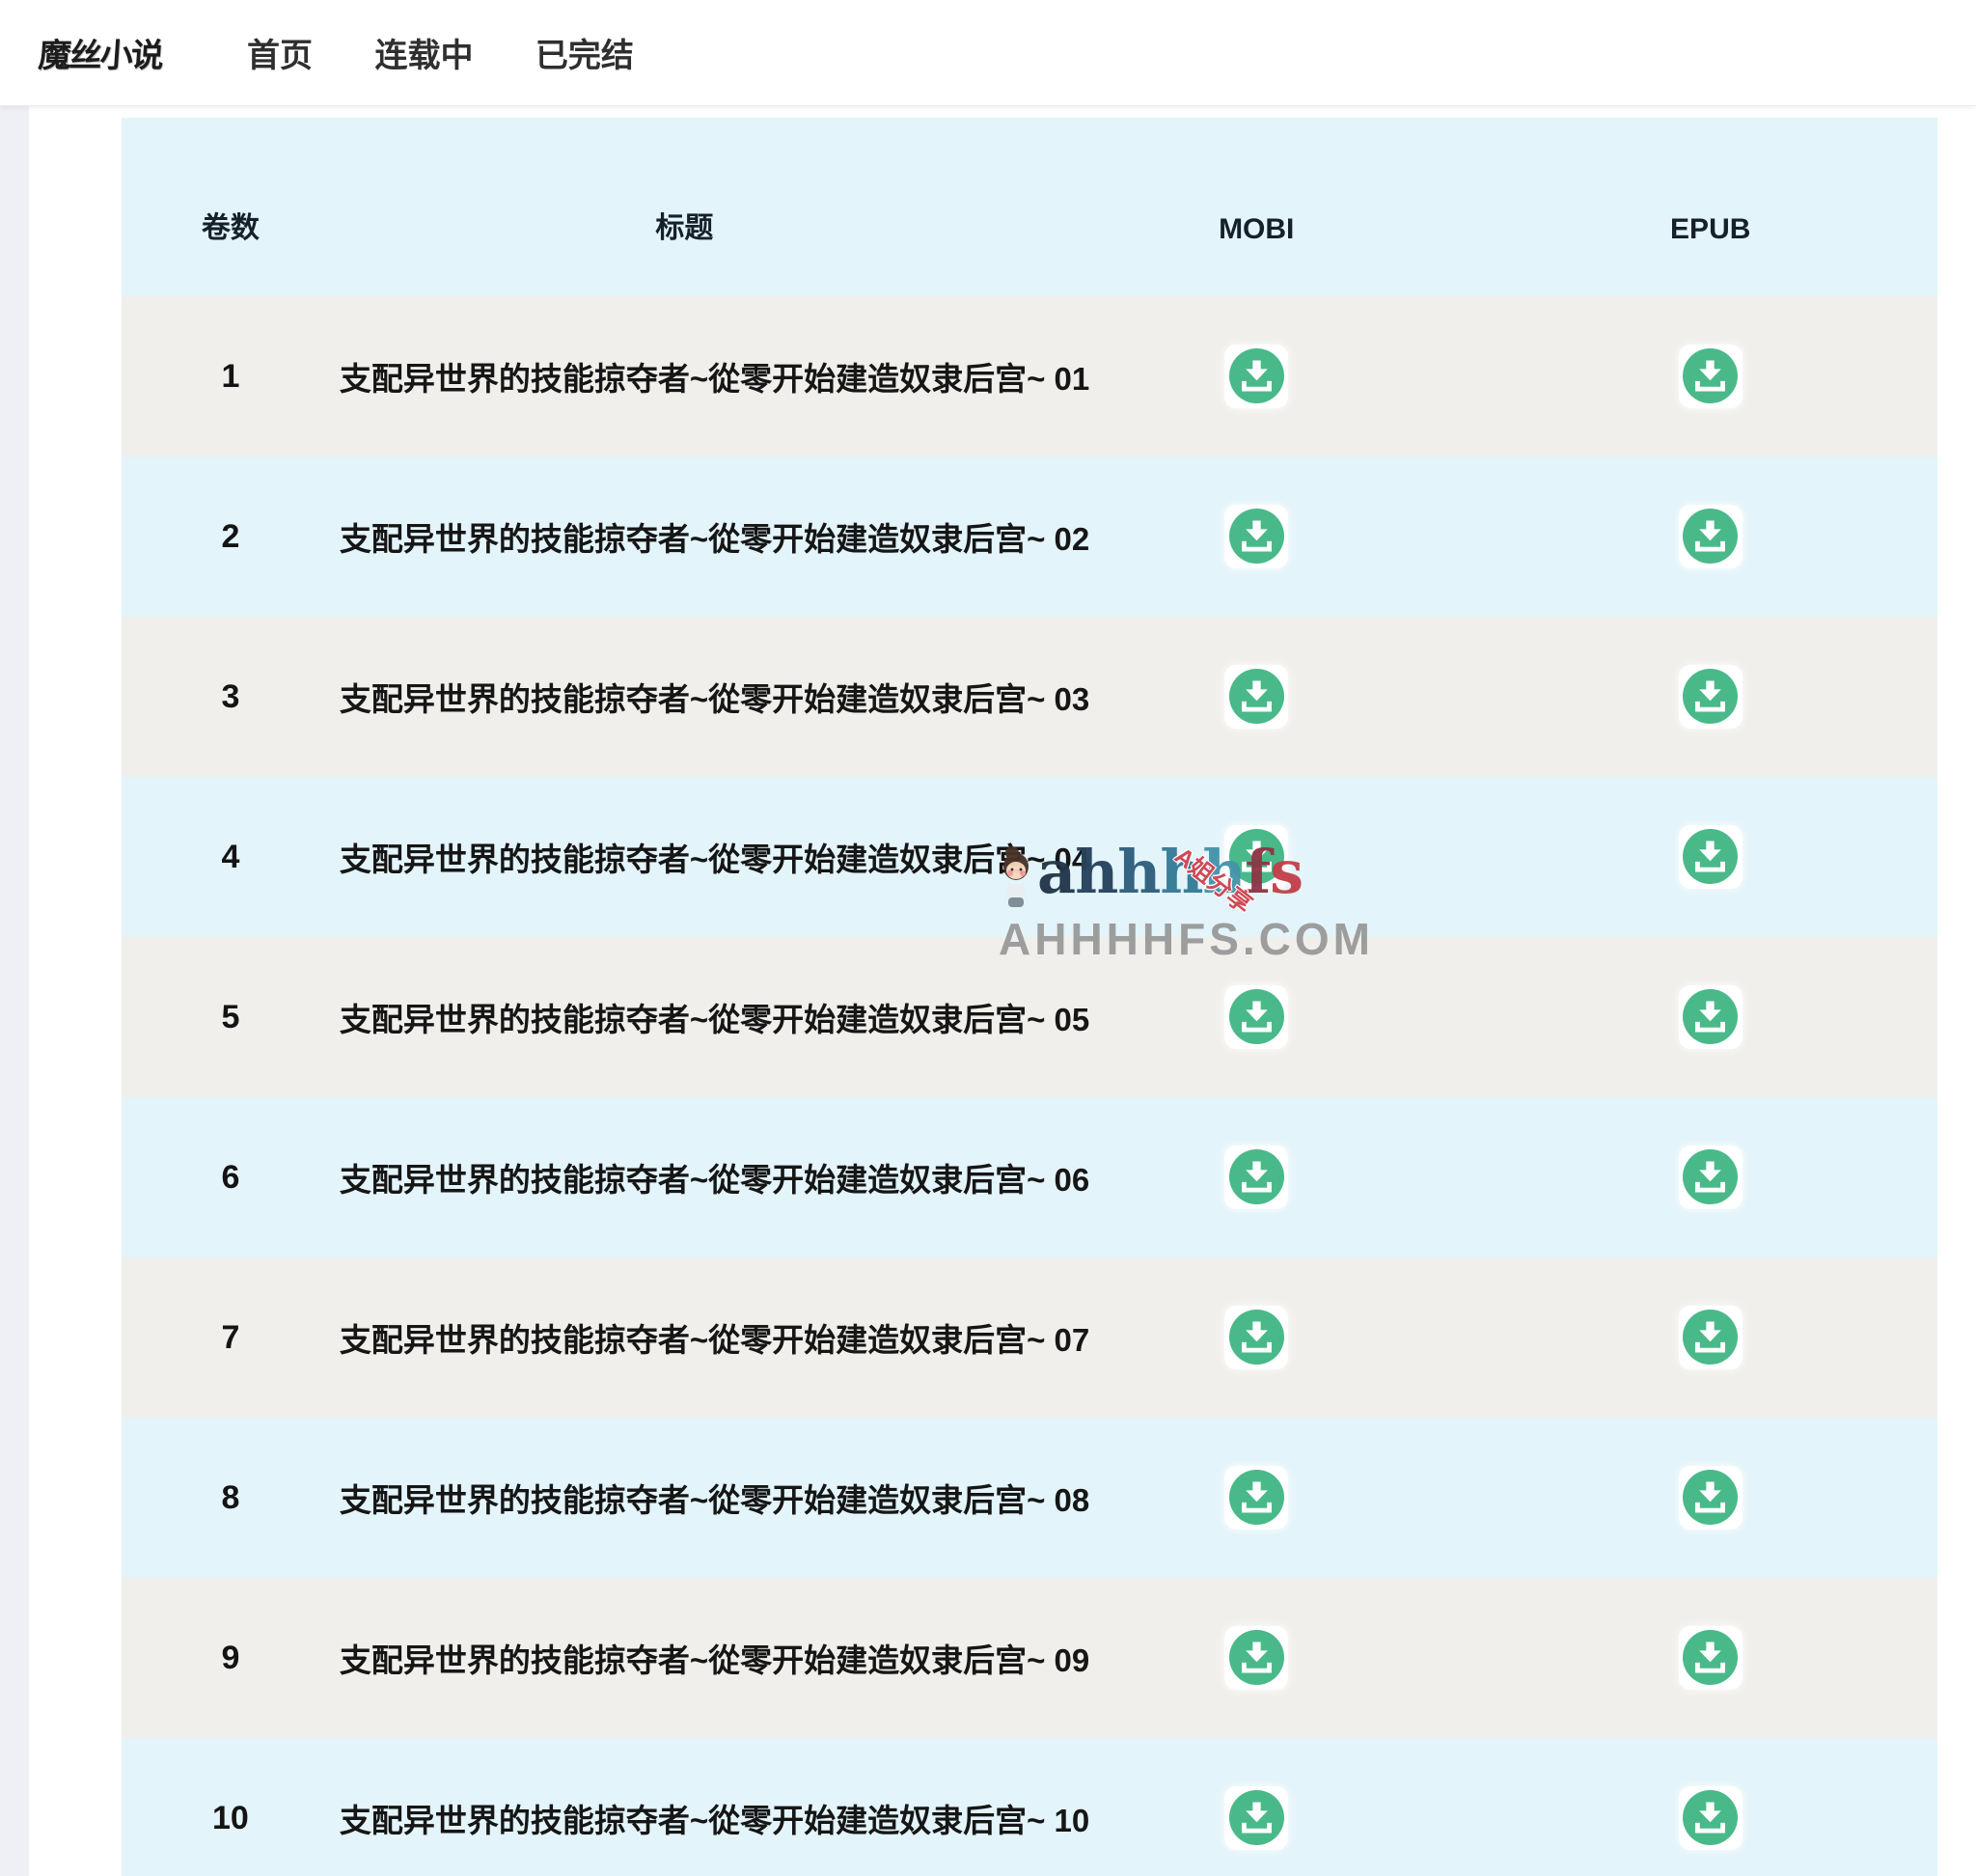  I want to click on main-nav: 首页 连载中 已完结, so click(470, 52).